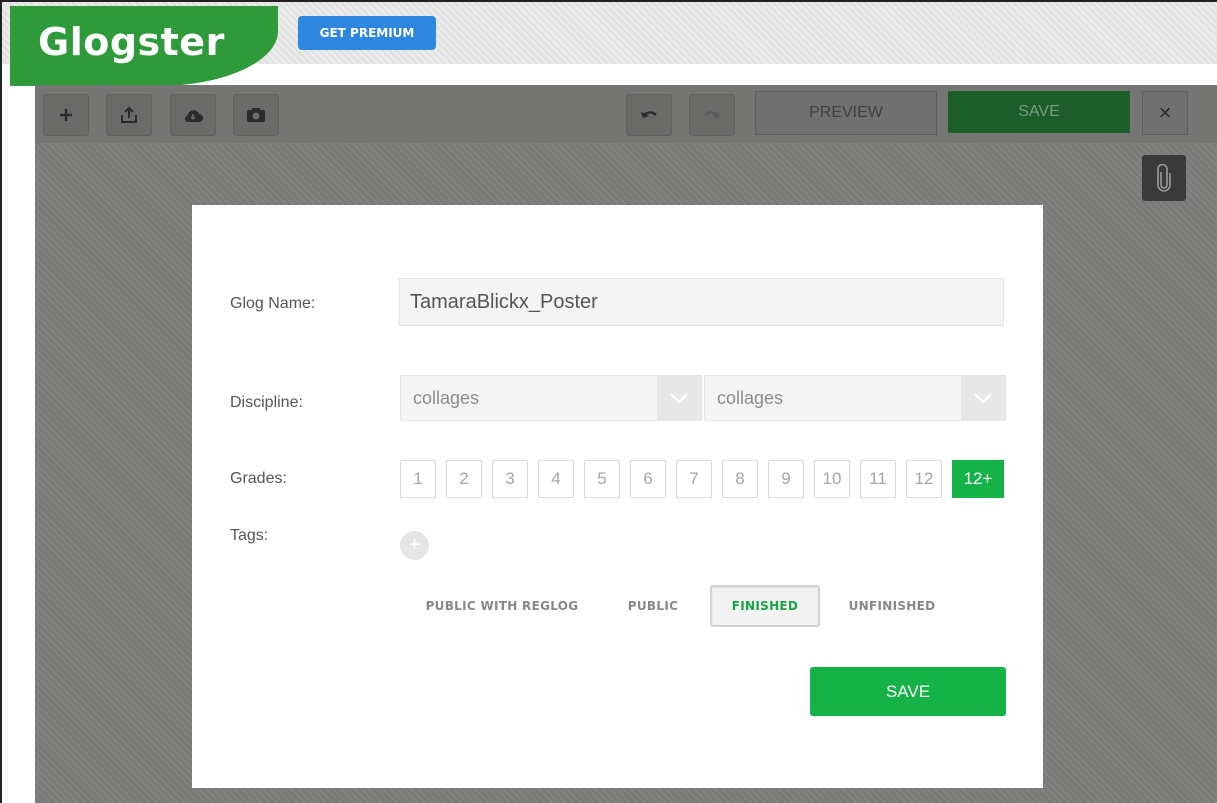 The image size is (1217, 803). Describe the element at coordinates (740, 479) in the screenshot. I see `grade-option: 8` at that location.